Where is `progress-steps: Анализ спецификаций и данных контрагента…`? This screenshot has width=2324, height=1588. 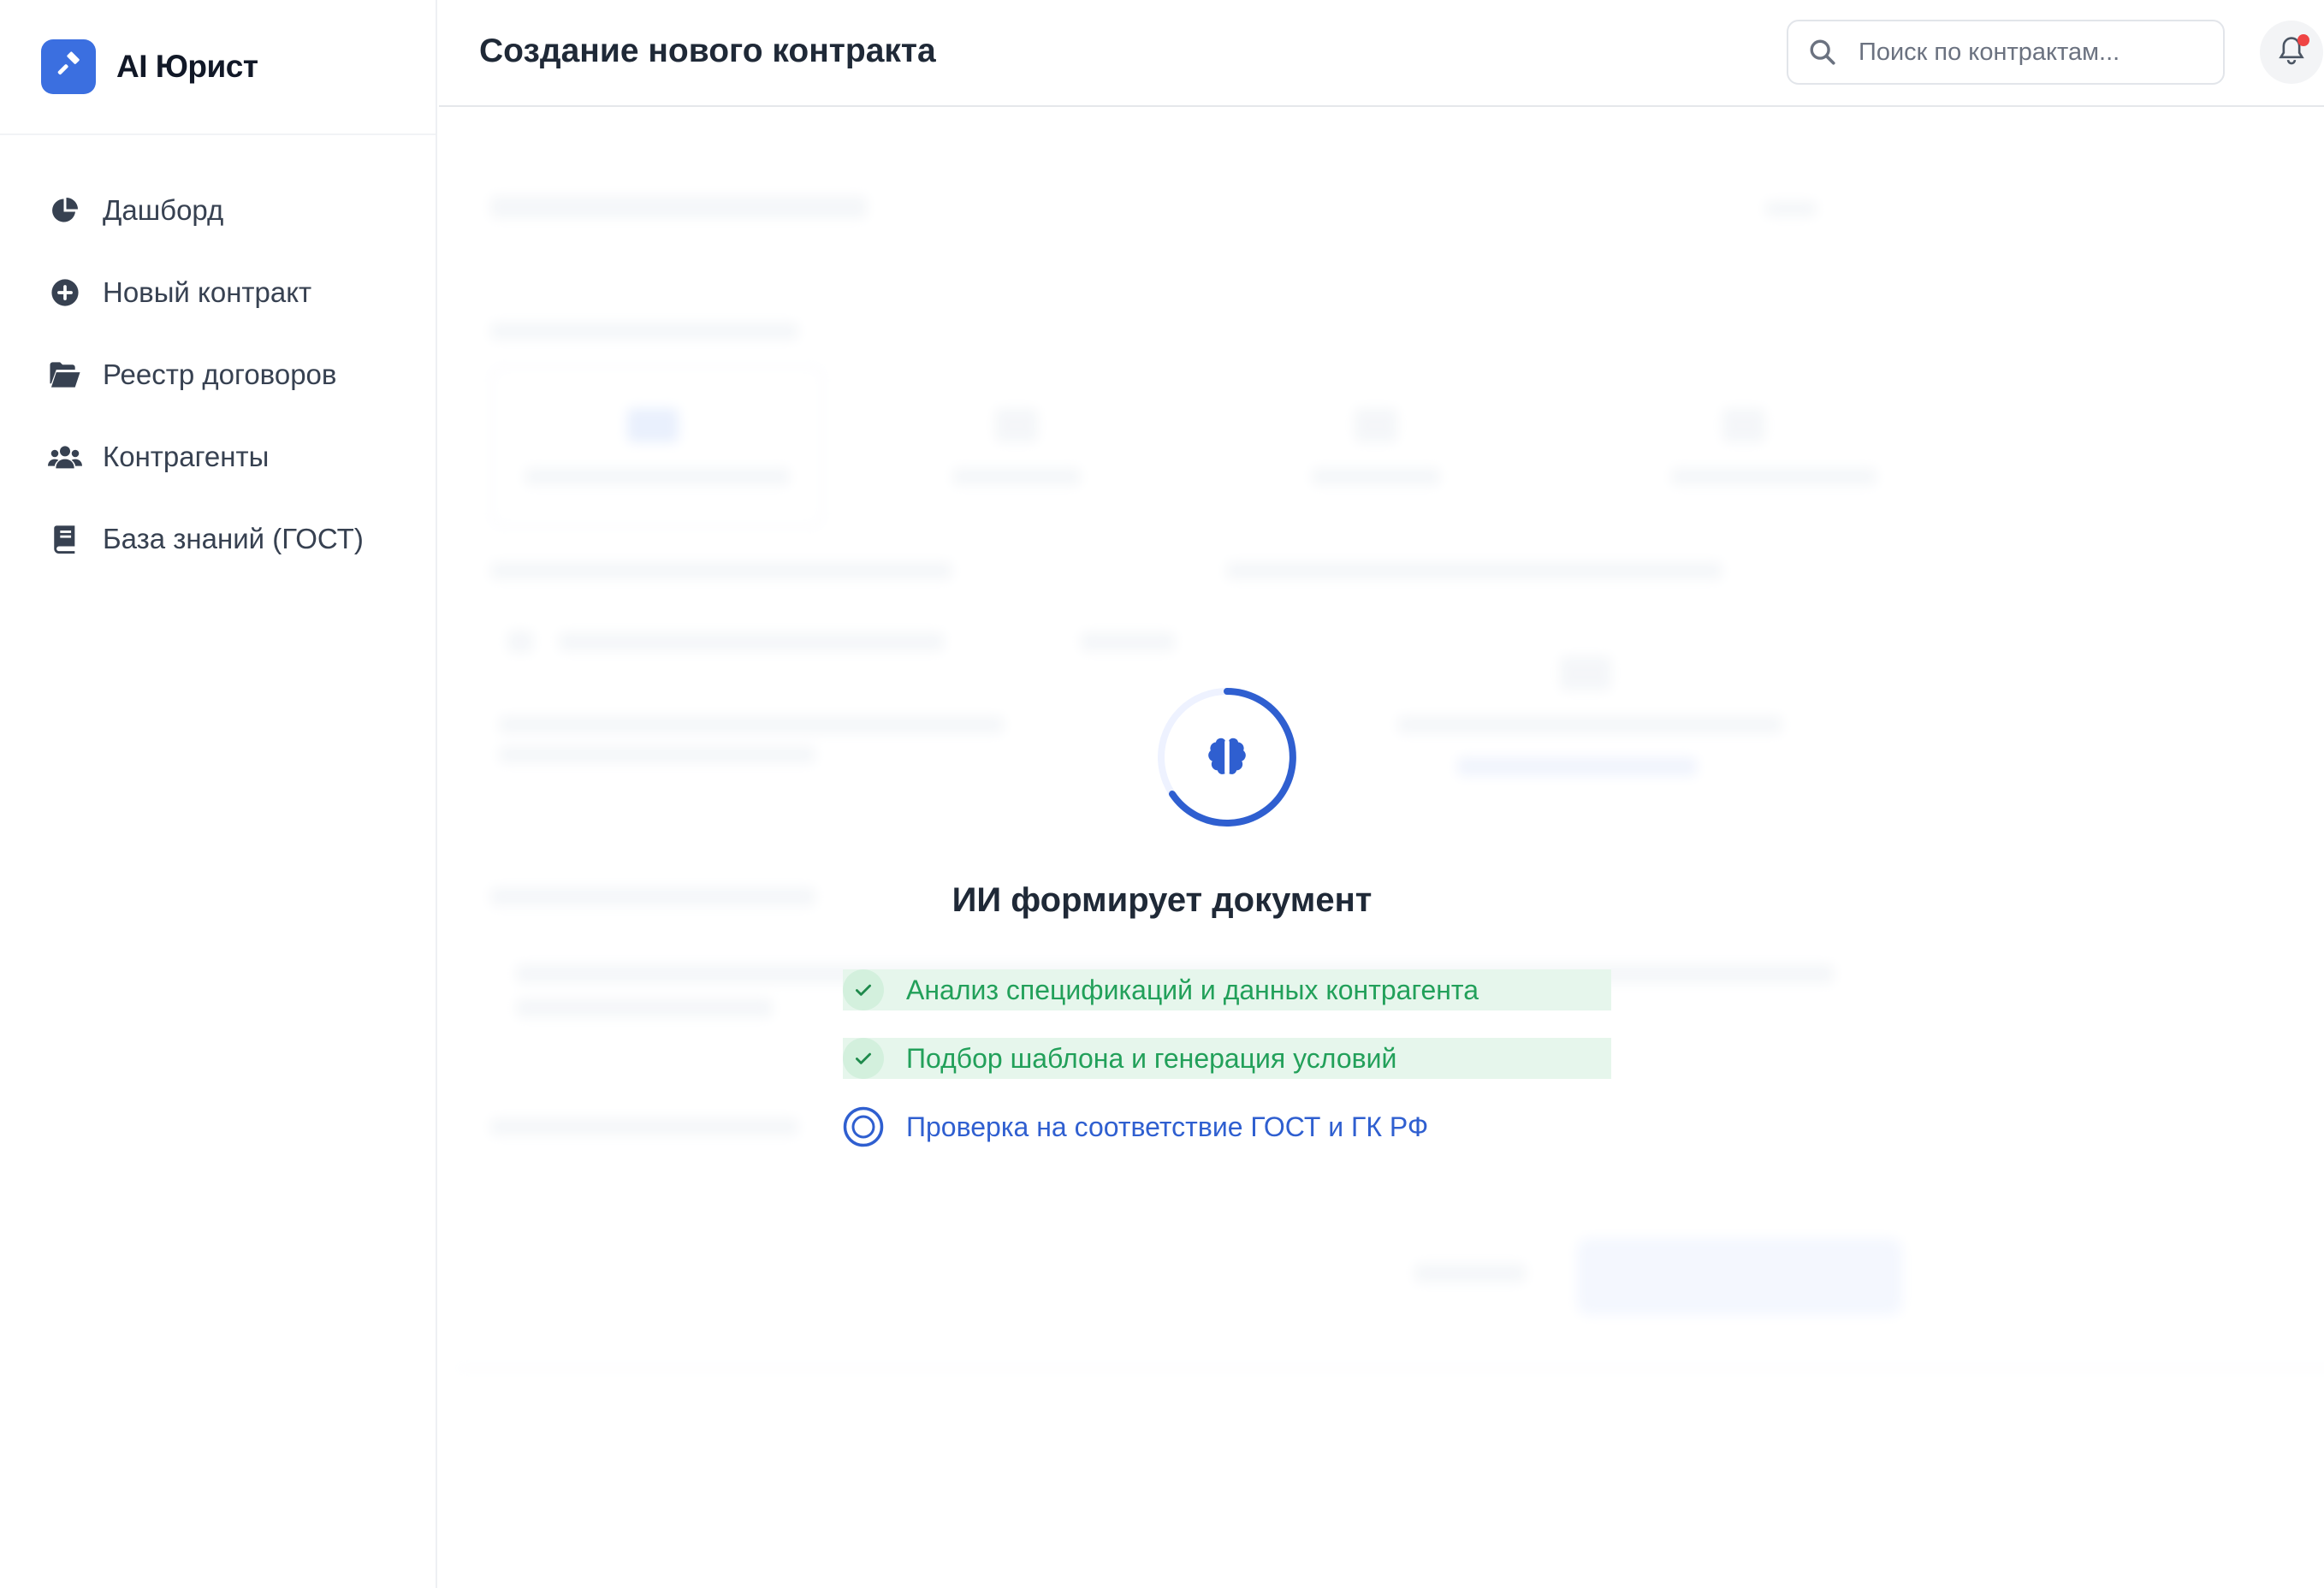 progress-steps: Анализ спецификаций и данных контрагента… is located at coordinates (1227, 1072).